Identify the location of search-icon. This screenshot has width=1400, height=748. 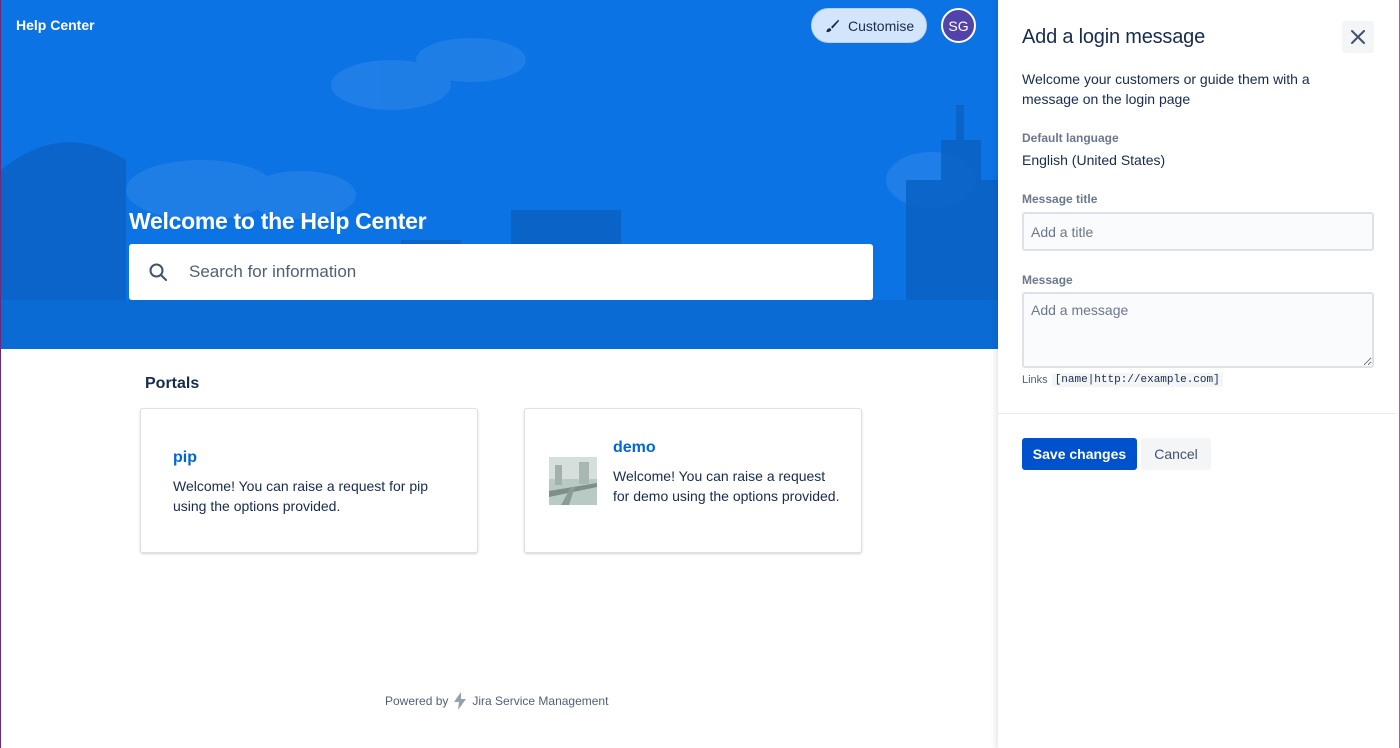
(158, 272).